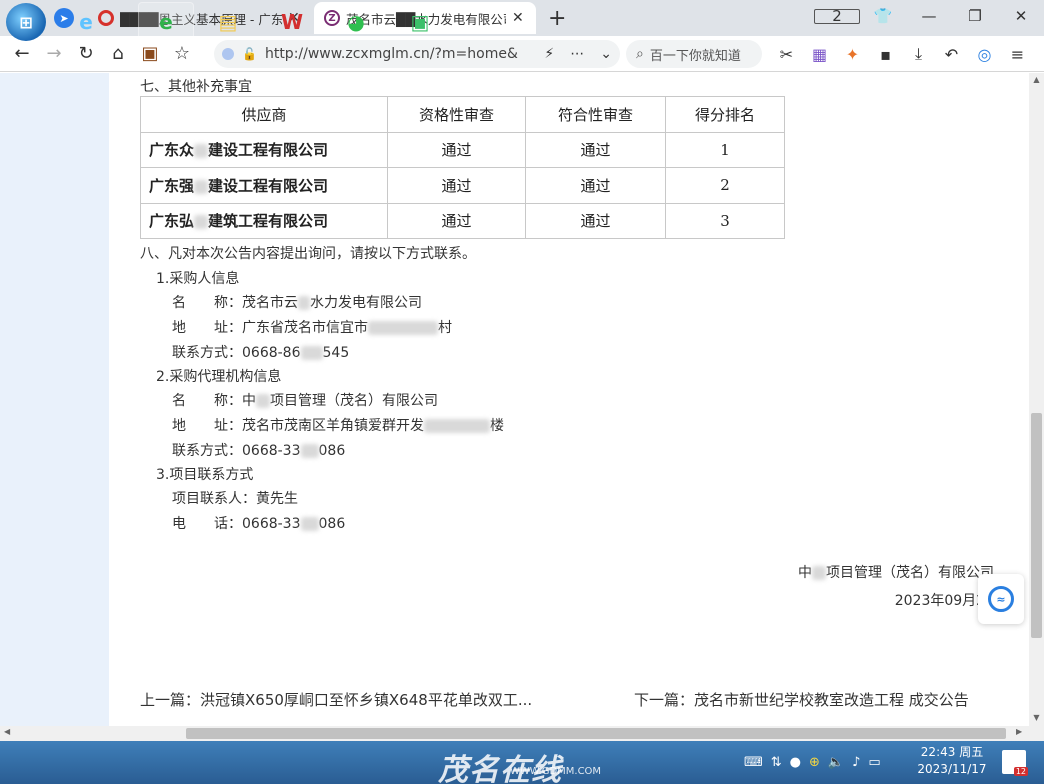  Describe the element at coordinates (420, 21) in the screenshot. I see `screen-icon: ▣` at that location.